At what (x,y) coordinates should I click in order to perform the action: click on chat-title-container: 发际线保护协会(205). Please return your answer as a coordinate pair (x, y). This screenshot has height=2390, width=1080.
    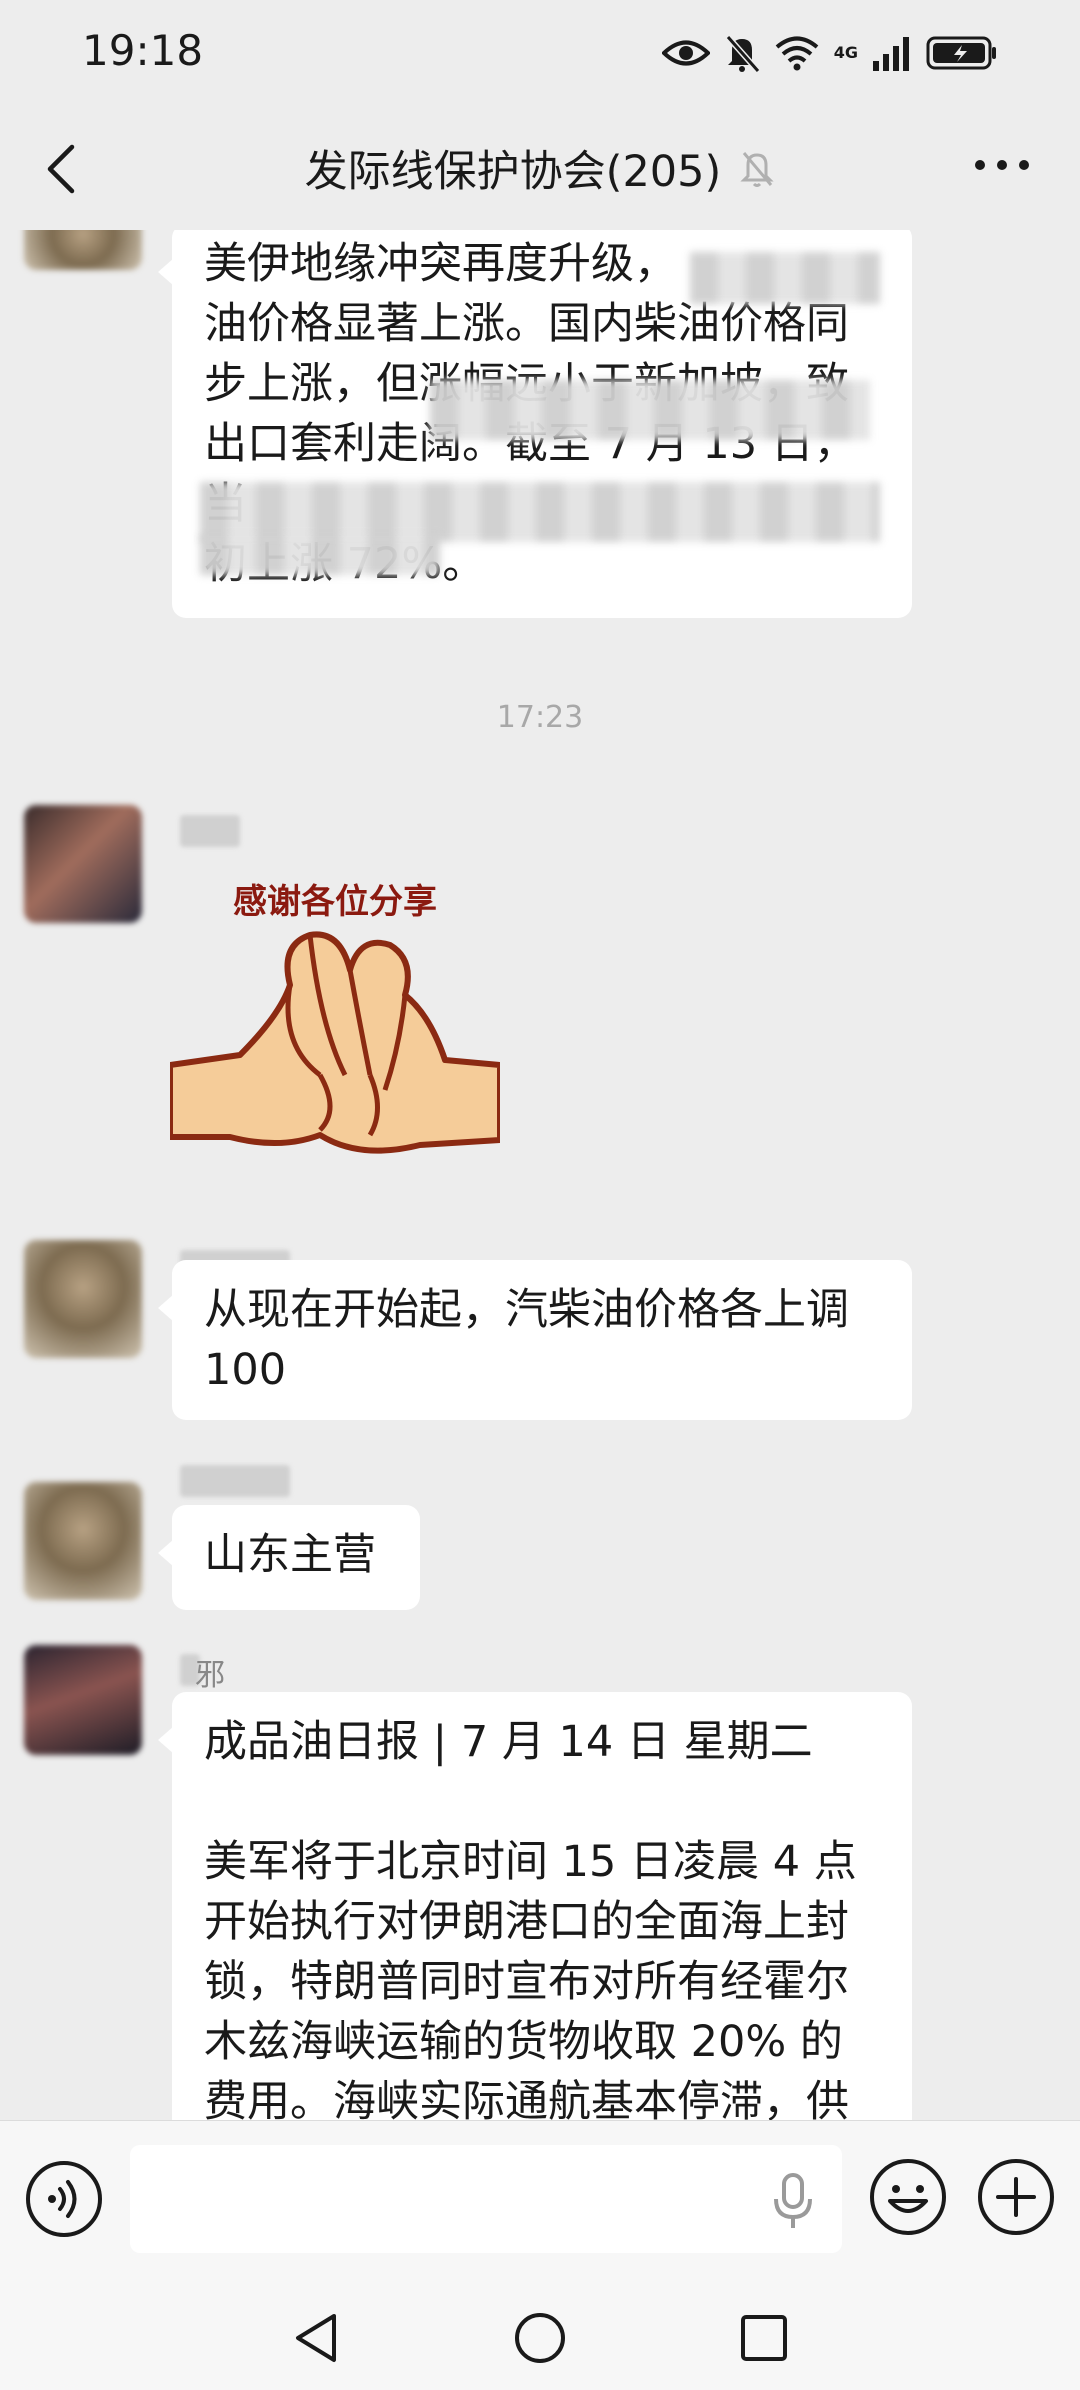
    Looking at the image, I should click on (540, 168).